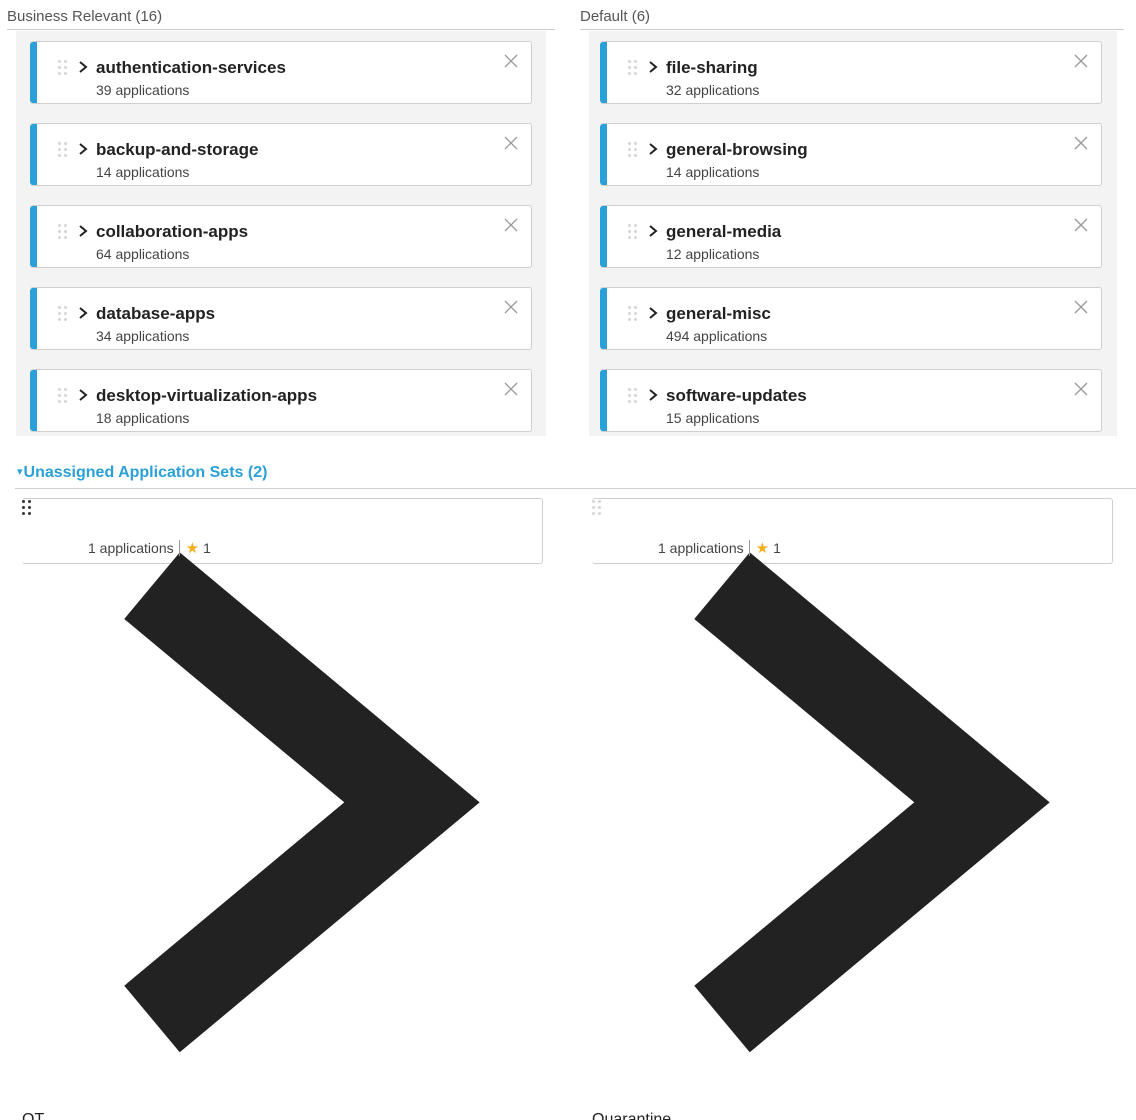  What do you see at coordinates (712, 68) in the screenshot?
I see `application-set-name: file-sharing` at bounding box center [712, 68].